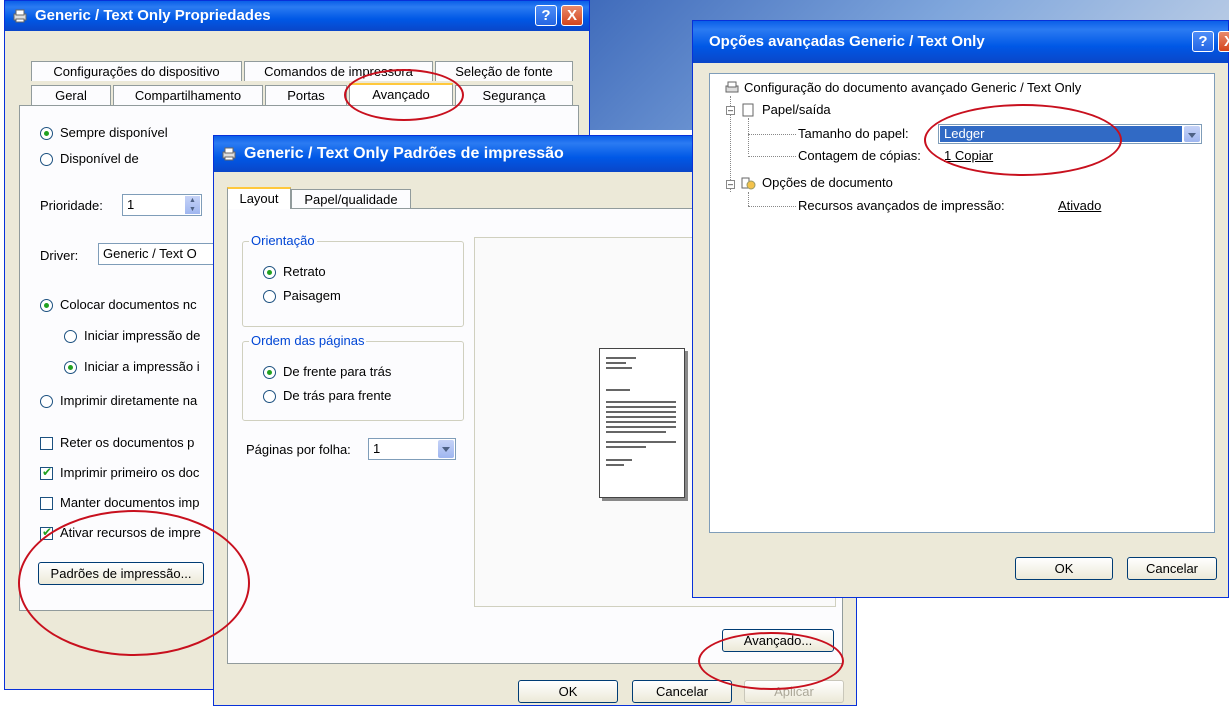  What do you see at coordinates (59, 255) in the screenshot?
I see `driver-label: Driver:` at bounding box center [59, 255].